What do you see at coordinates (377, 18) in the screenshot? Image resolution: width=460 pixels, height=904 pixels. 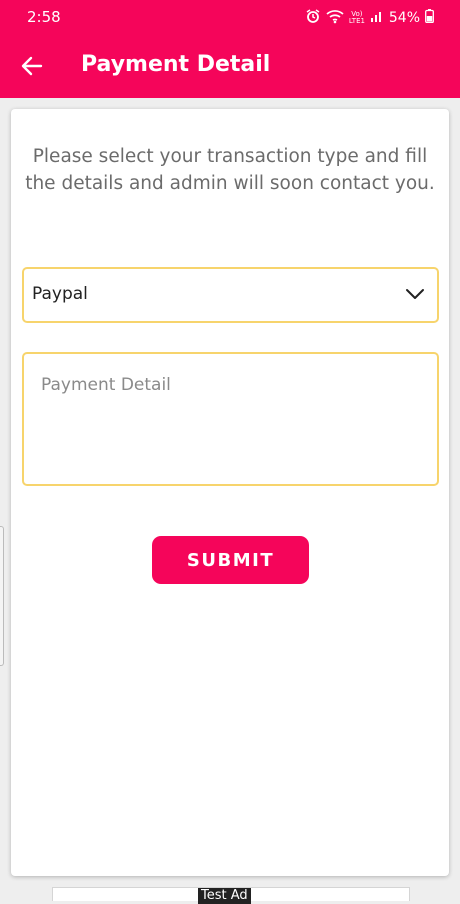 I see `signal-icon` at bounding box center [377, 18].